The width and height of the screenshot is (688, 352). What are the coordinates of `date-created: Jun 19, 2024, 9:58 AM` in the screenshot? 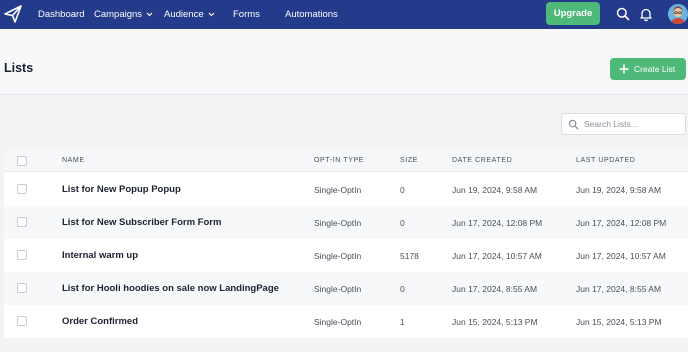 It's located at (495, 190).